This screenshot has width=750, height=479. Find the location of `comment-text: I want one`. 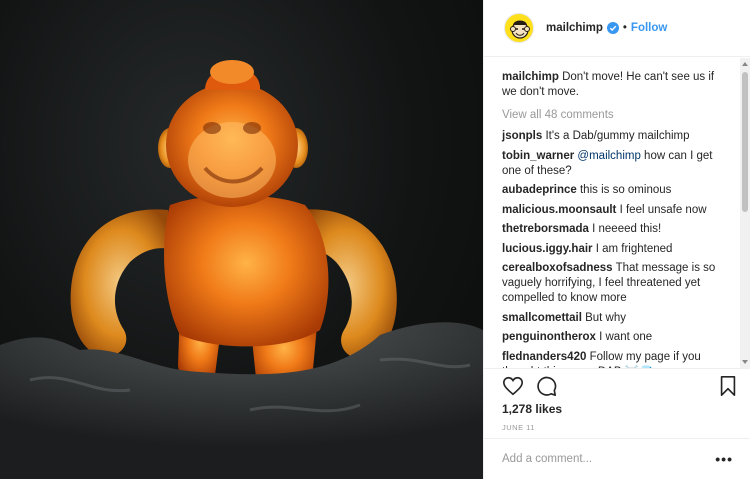

comment-text: I want one is located at coordinates (624, 337).